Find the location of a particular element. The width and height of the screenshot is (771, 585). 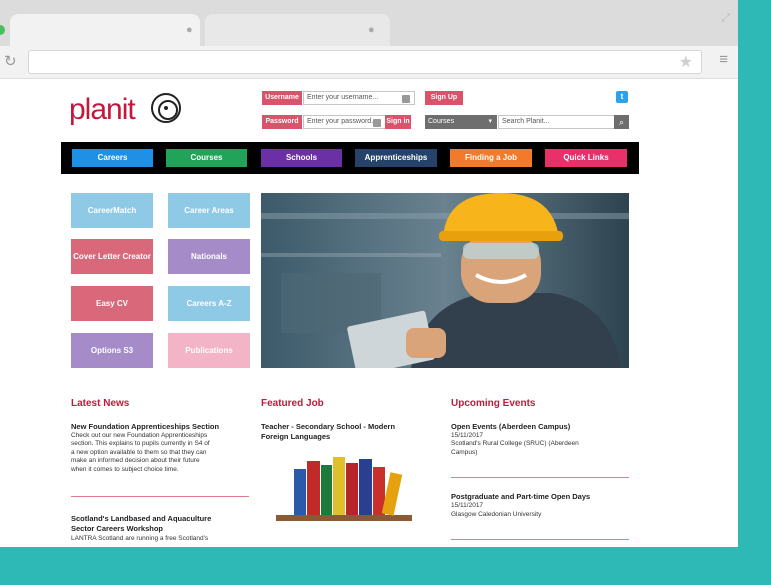

browser-toolbar: ↻ ★ ≡ is located at coordinates (369, 62).